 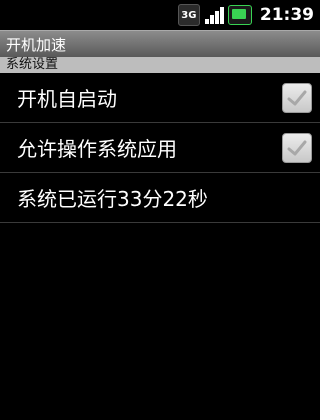 What do you see at coordinates (160, 15) in the screenshot?
I see `status-bar: 3G 21:39` at bounding box center [160, 15].